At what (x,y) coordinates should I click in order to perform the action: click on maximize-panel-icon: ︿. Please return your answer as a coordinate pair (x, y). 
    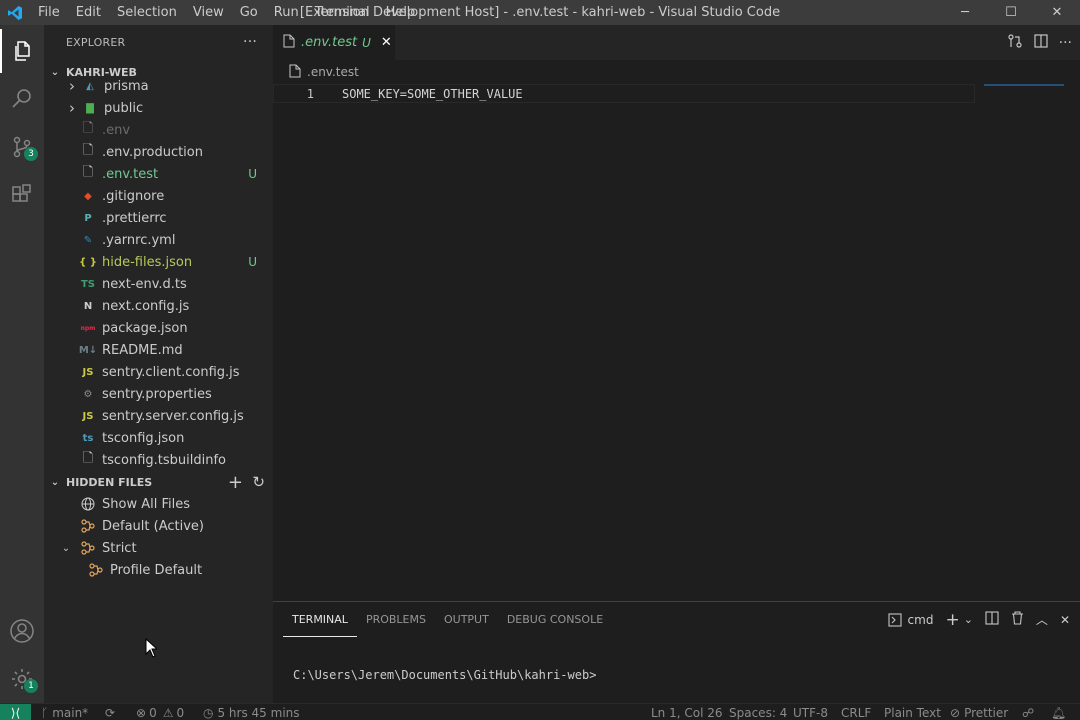
    Looking at the image, I should click on (1042, 619).